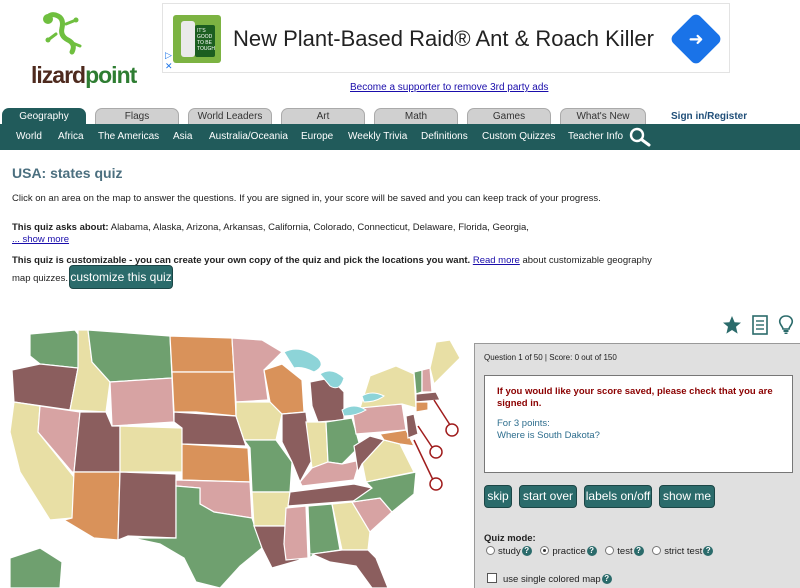 The width and height of the screenshot is (800, 588). I want to click on lizardpoint-logo: lizardpoint, so click(75, 49).